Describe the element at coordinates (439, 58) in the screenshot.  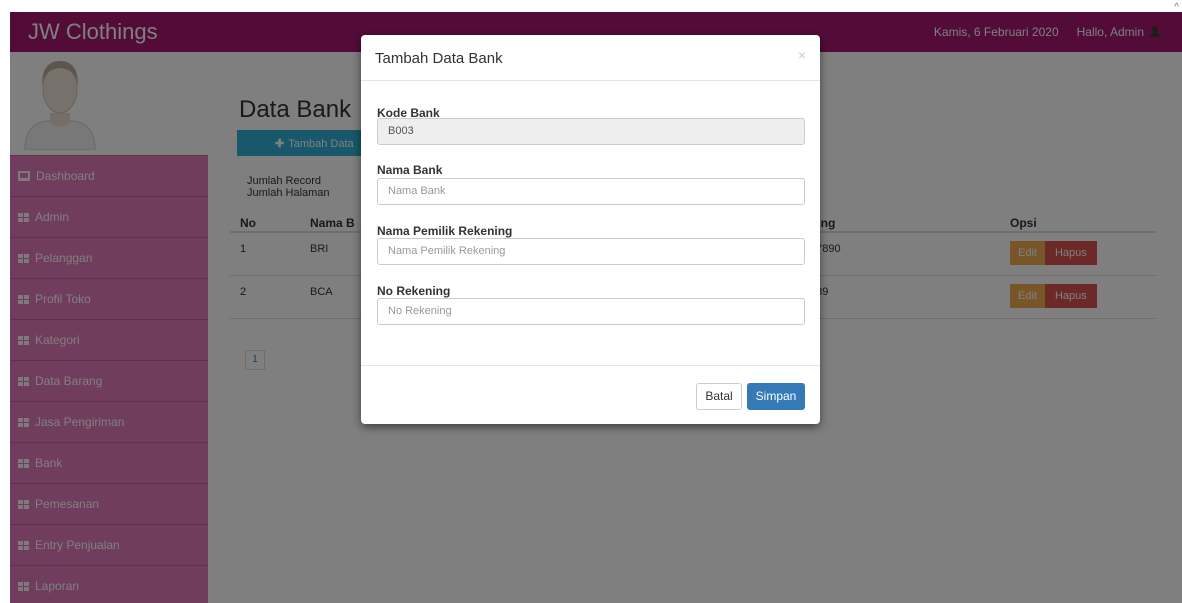
I see `modal-title: Tambah Data Bank` at that location.